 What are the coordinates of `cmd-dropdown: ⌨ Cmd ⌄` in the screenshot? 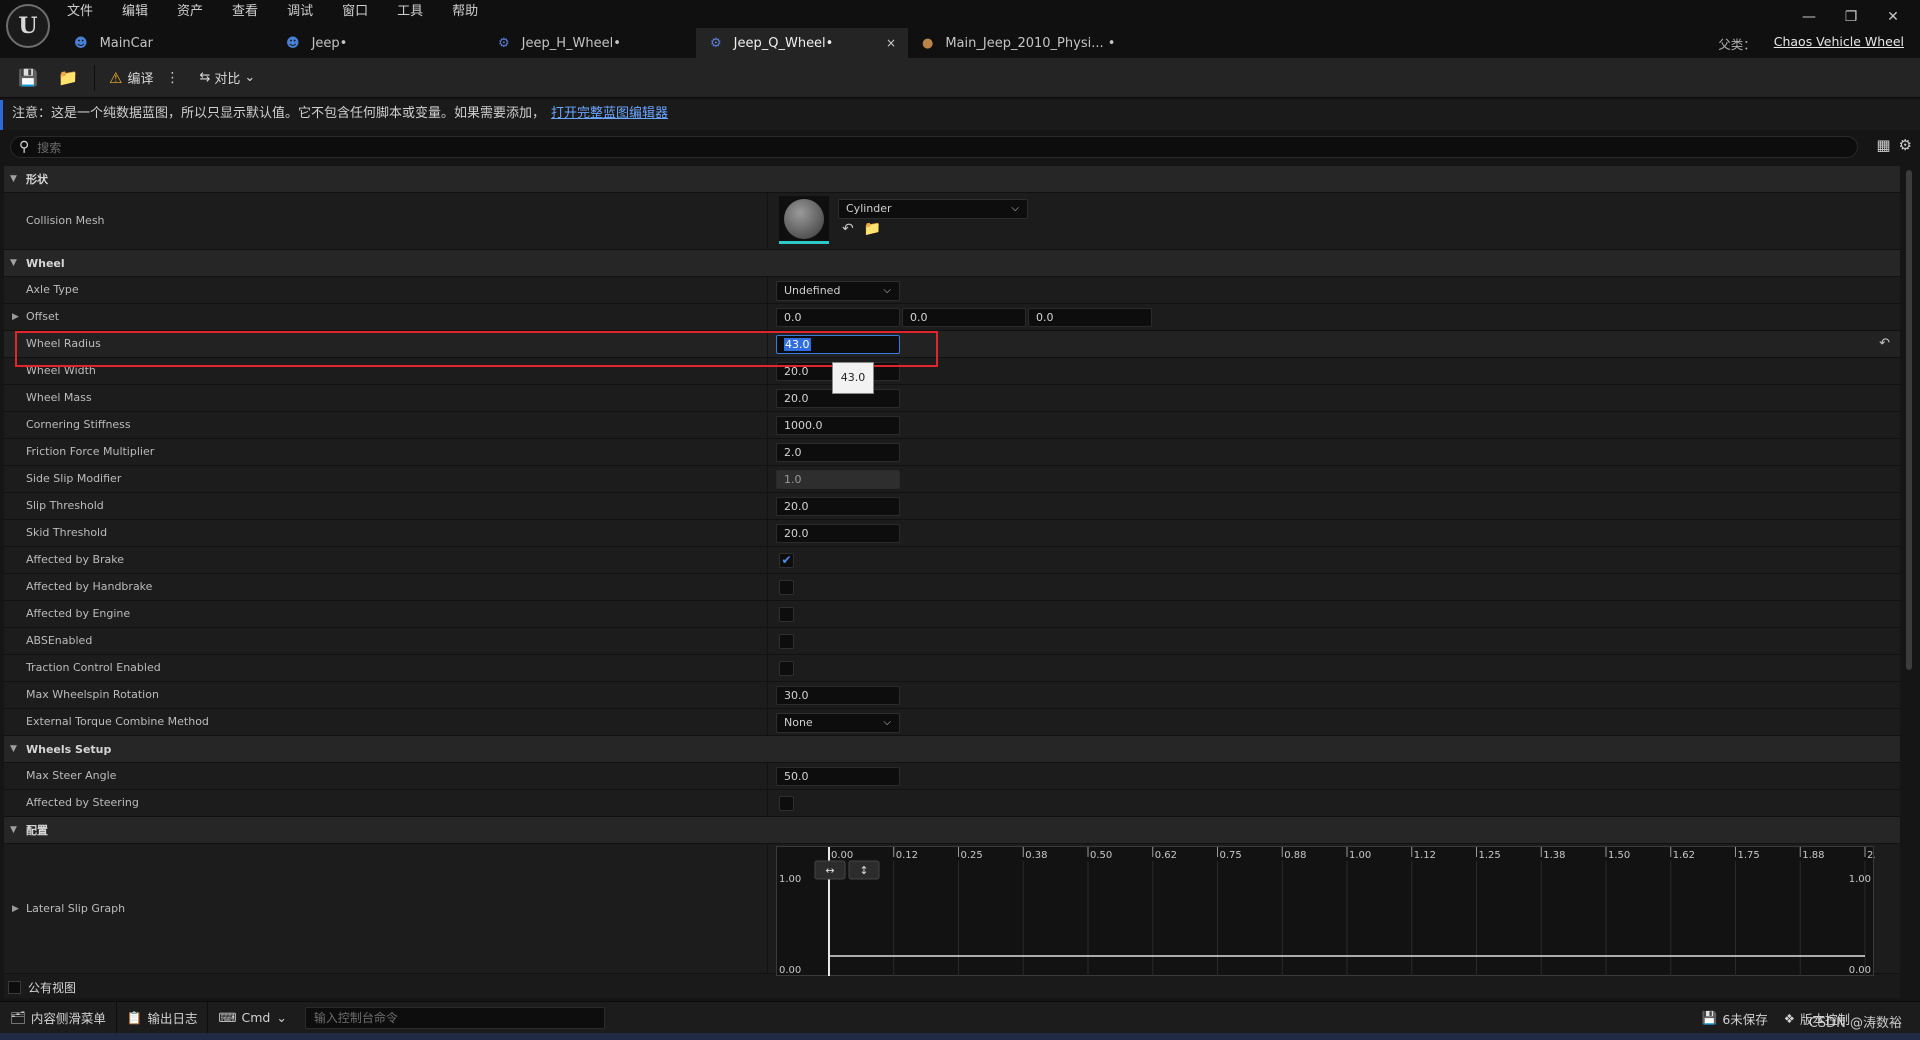 It's located at (257, 1018).